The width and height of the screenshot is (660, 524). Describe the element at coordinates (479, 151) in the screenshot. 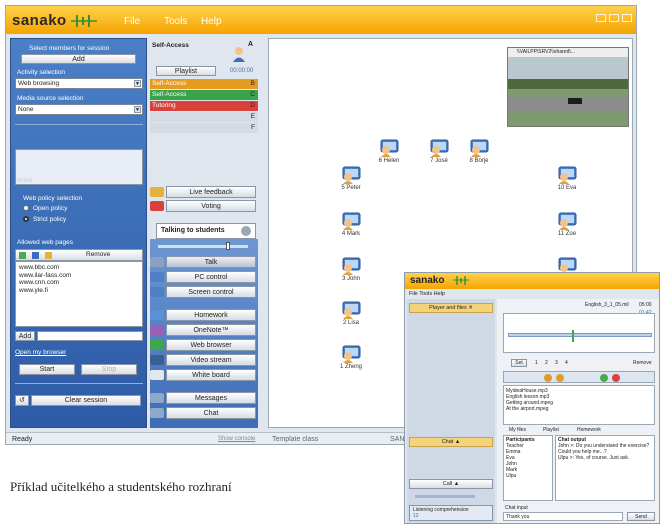

I see `student-computer: 8 Borje` at that location.